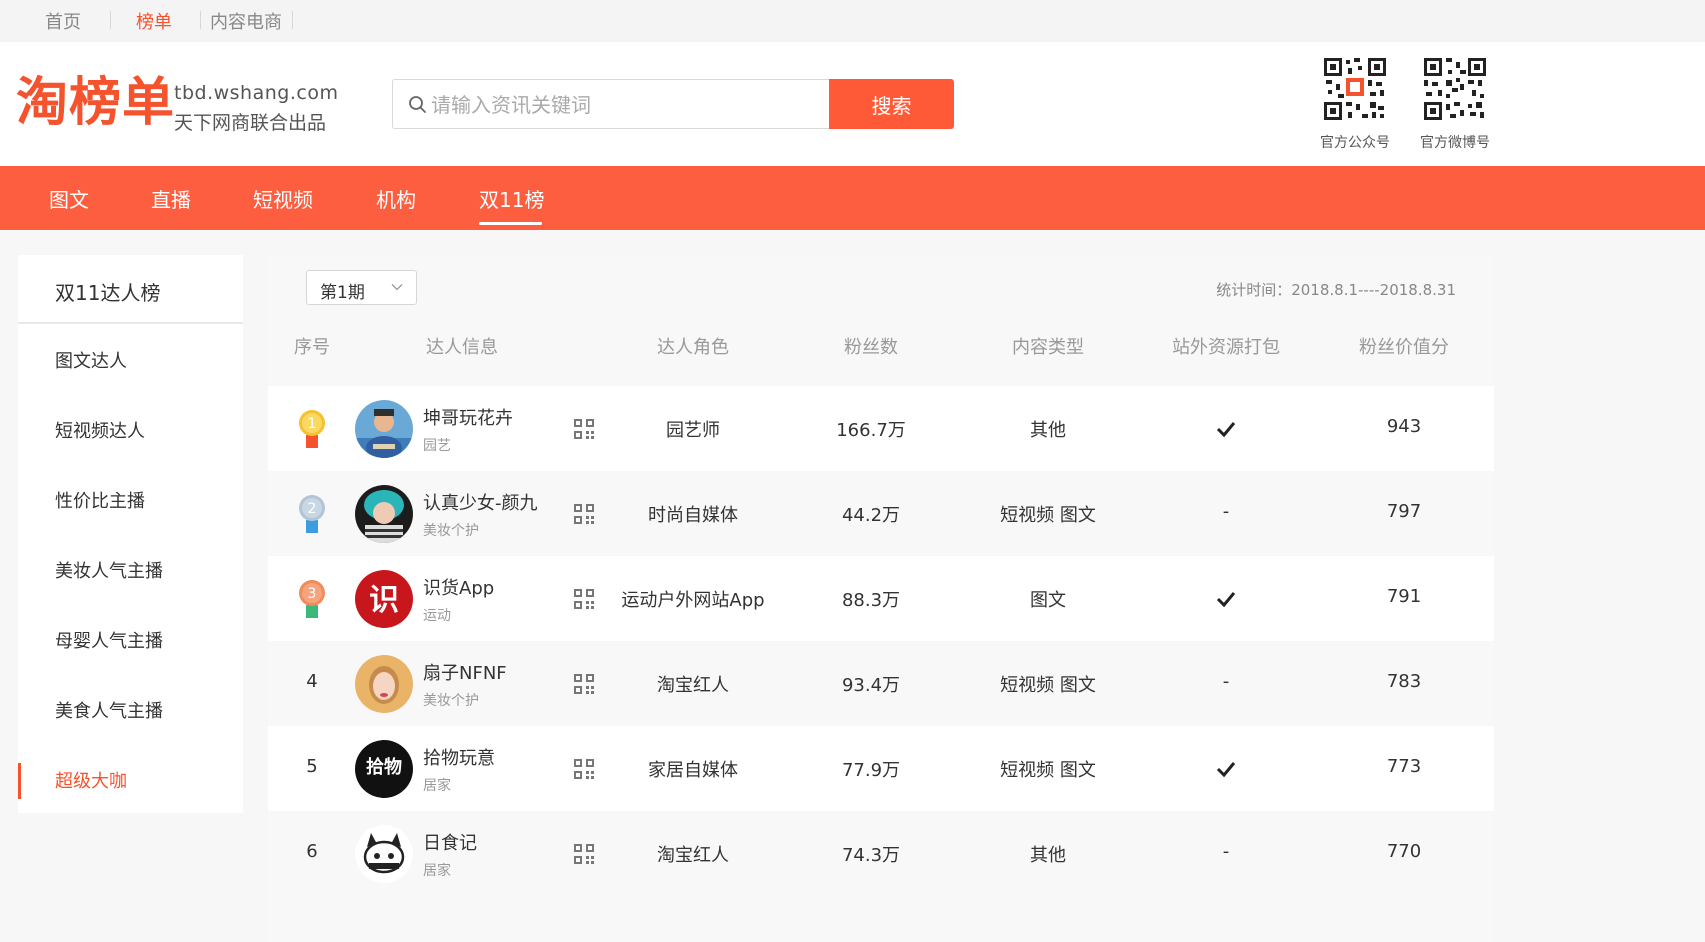 The height and width of the screenshot is (942, 1705). I want to click on sidebar-title: 双11达人榜, so click(130, 289).